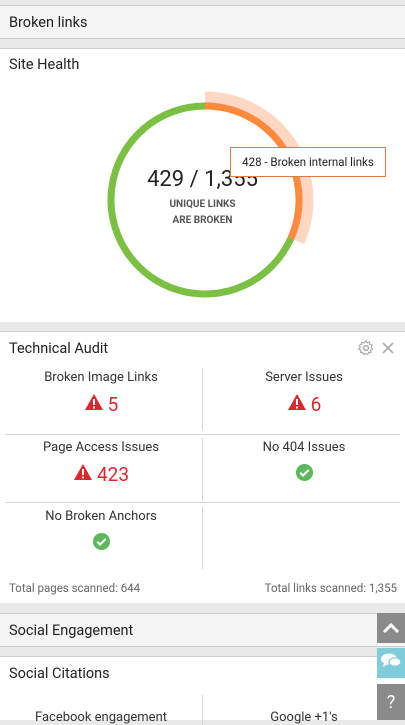 This screenshot has width=405, height=725. I want to click on audit-cell-label: No Broken Anchors, so click(101, 516).